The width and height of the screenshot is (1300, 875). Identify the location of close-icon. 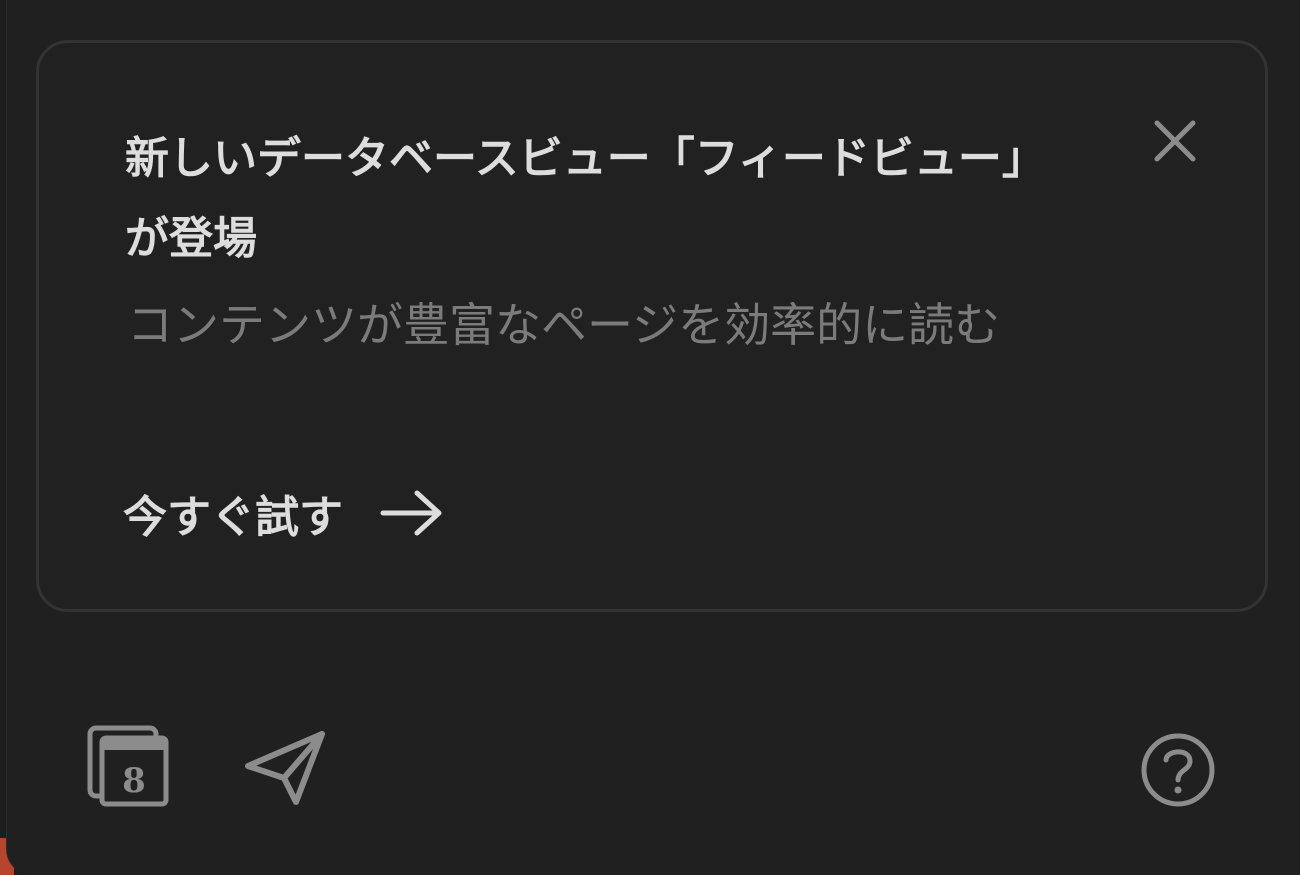
(1175, 141).